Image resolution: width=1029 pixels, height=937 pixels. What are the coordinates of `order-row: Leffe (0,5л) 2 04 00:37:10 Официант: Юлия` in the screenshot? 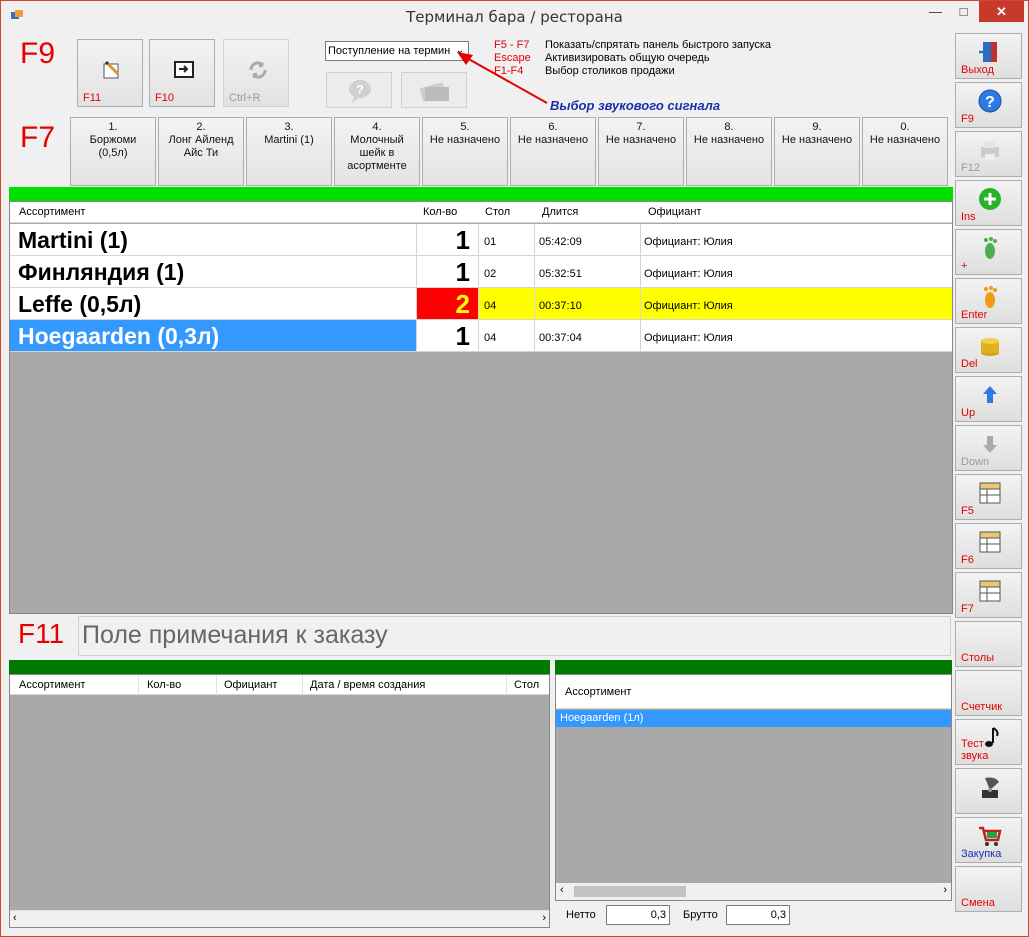 It's located at (481, 304).